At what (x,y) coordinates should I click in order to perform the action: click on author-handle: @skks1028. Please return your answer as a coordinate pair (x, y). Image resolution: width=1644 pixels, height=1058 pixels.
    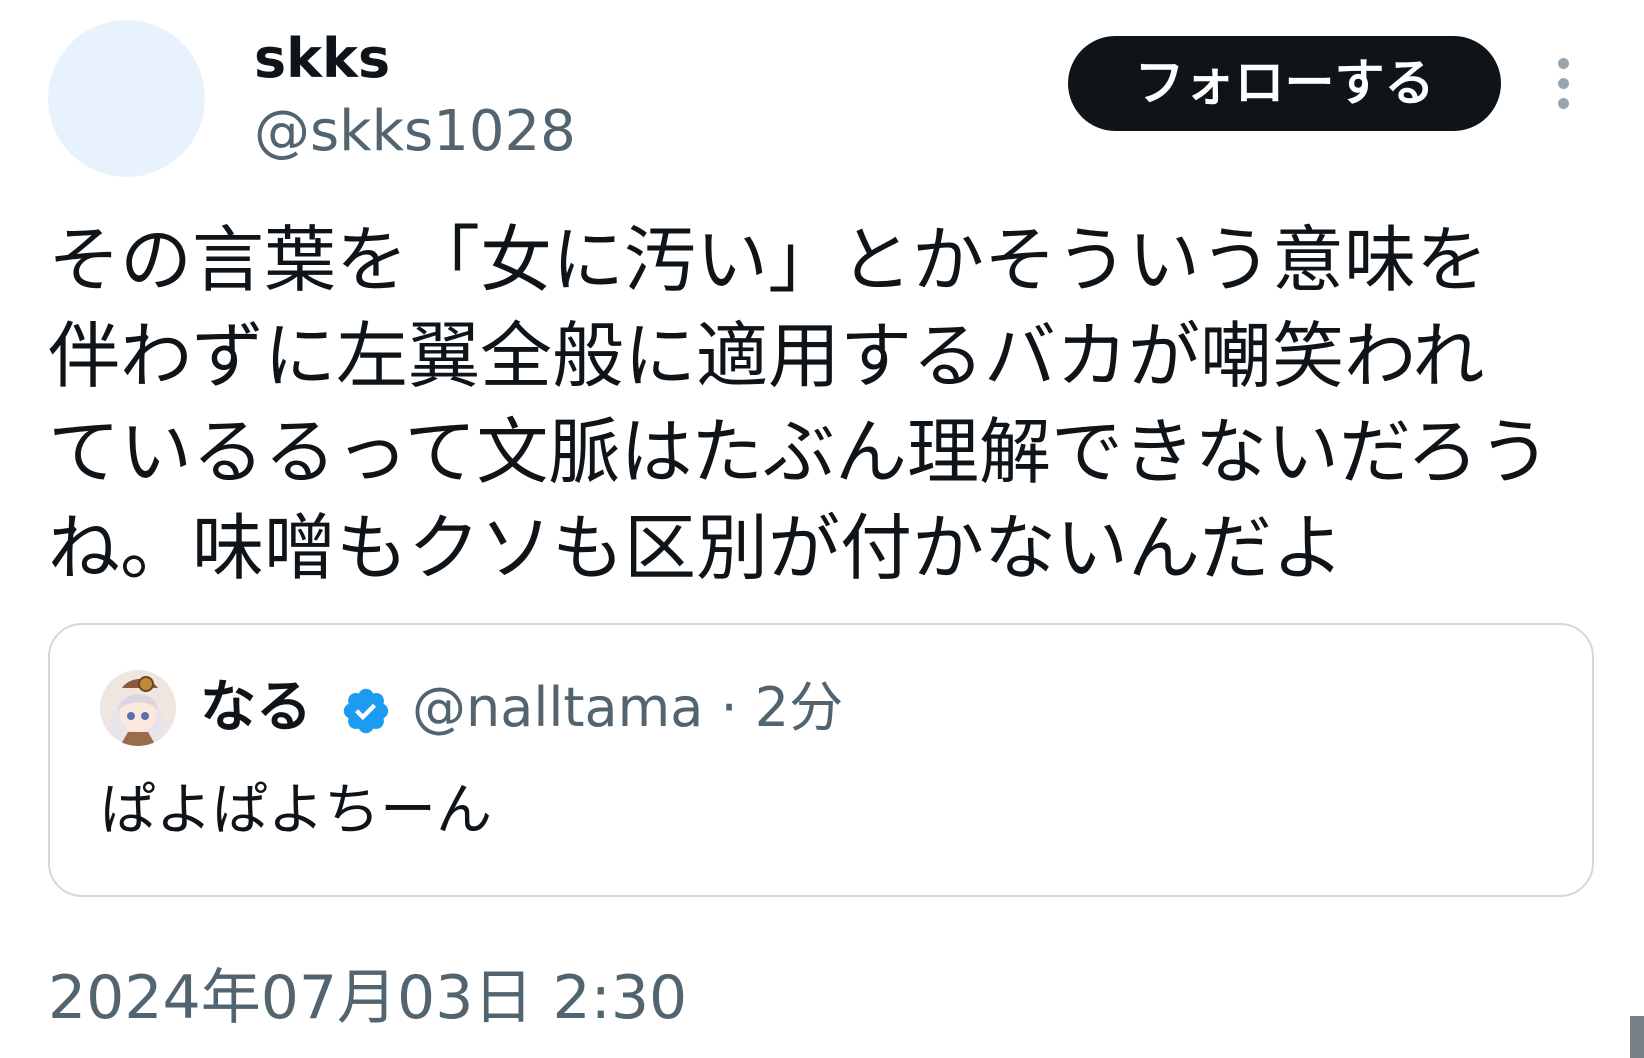
    Looking at the image, I should click on (415, 132).